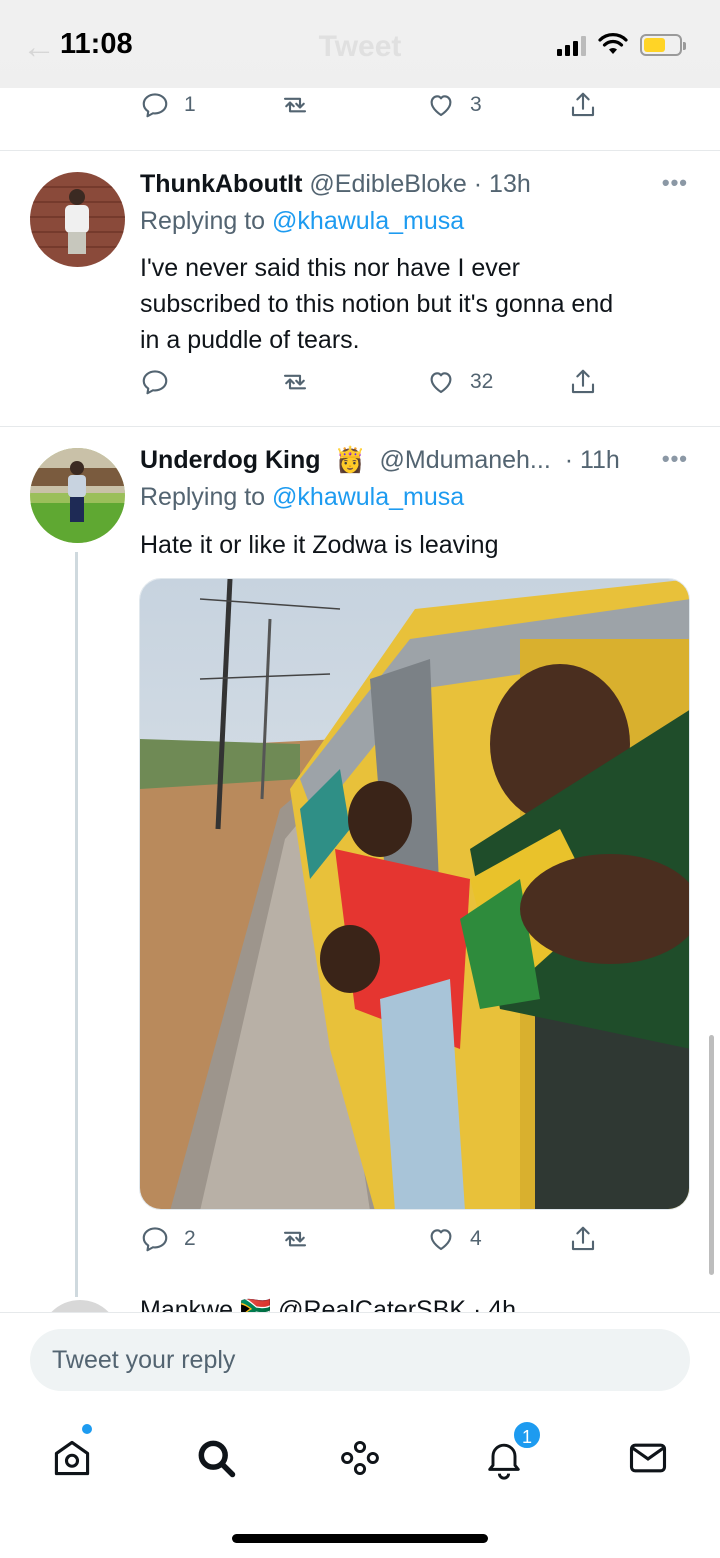 This screenshot has height=1558, width=720. Describe the element at coordinates (76, 924) in the screenshot. I see `thread-connector-line` at that location.